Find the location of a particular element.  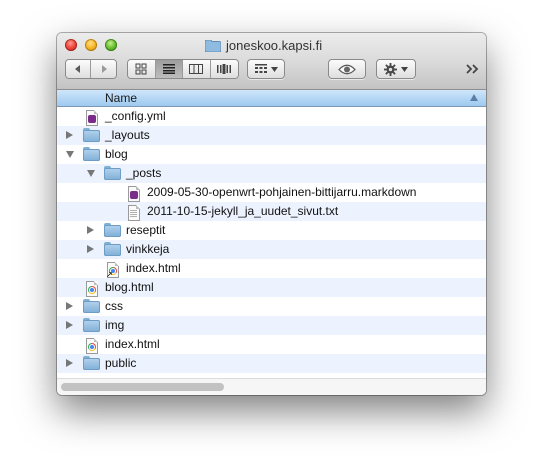

list-view-button is located at coordinates (169, 69).